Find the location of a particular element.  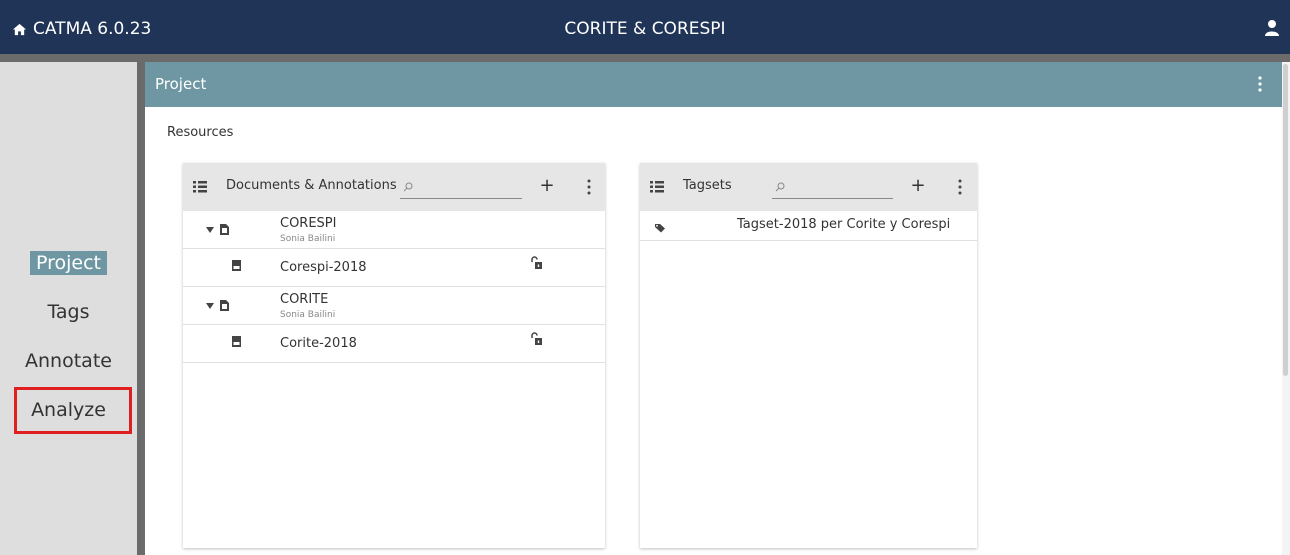

collection-name: Corite-2018 is located at coordinates (318, 343).